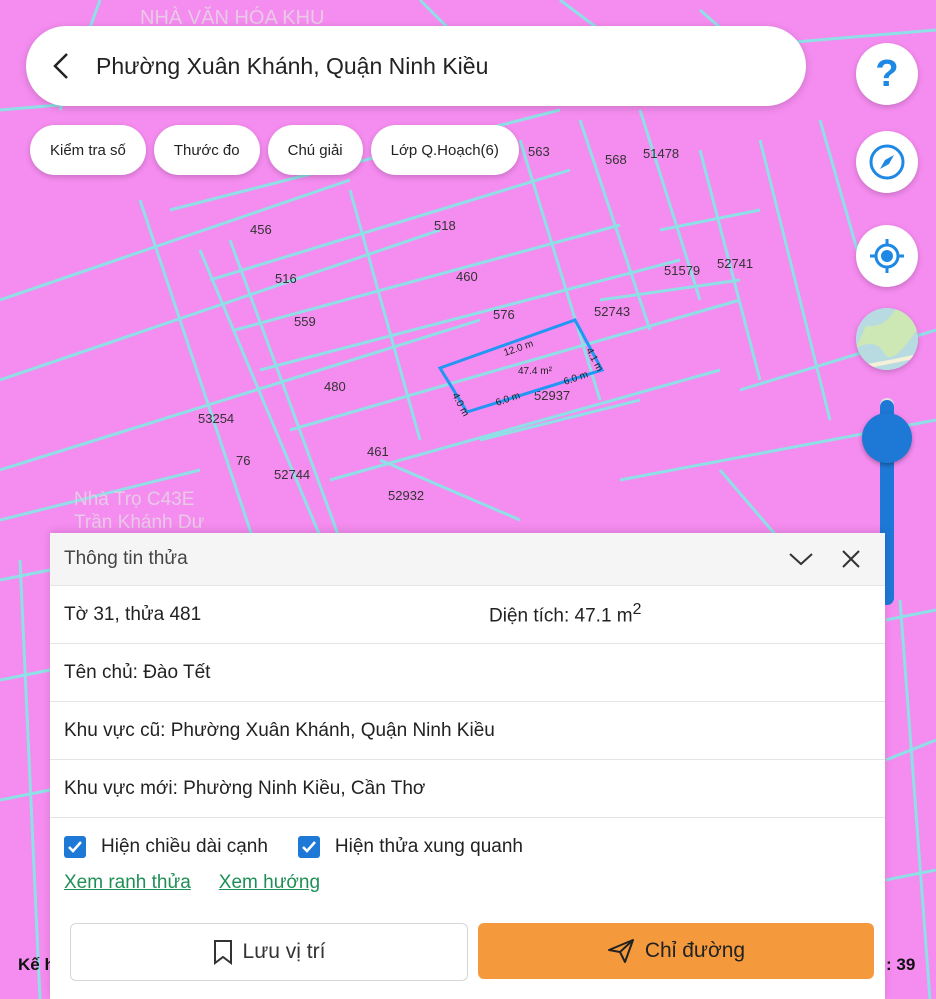 Image resolution: width=936 pixels, height=999 pixels. I want to click on page-title: Phường Xuân Khánh, Quận Ninh Kiều, so click(292, 65).